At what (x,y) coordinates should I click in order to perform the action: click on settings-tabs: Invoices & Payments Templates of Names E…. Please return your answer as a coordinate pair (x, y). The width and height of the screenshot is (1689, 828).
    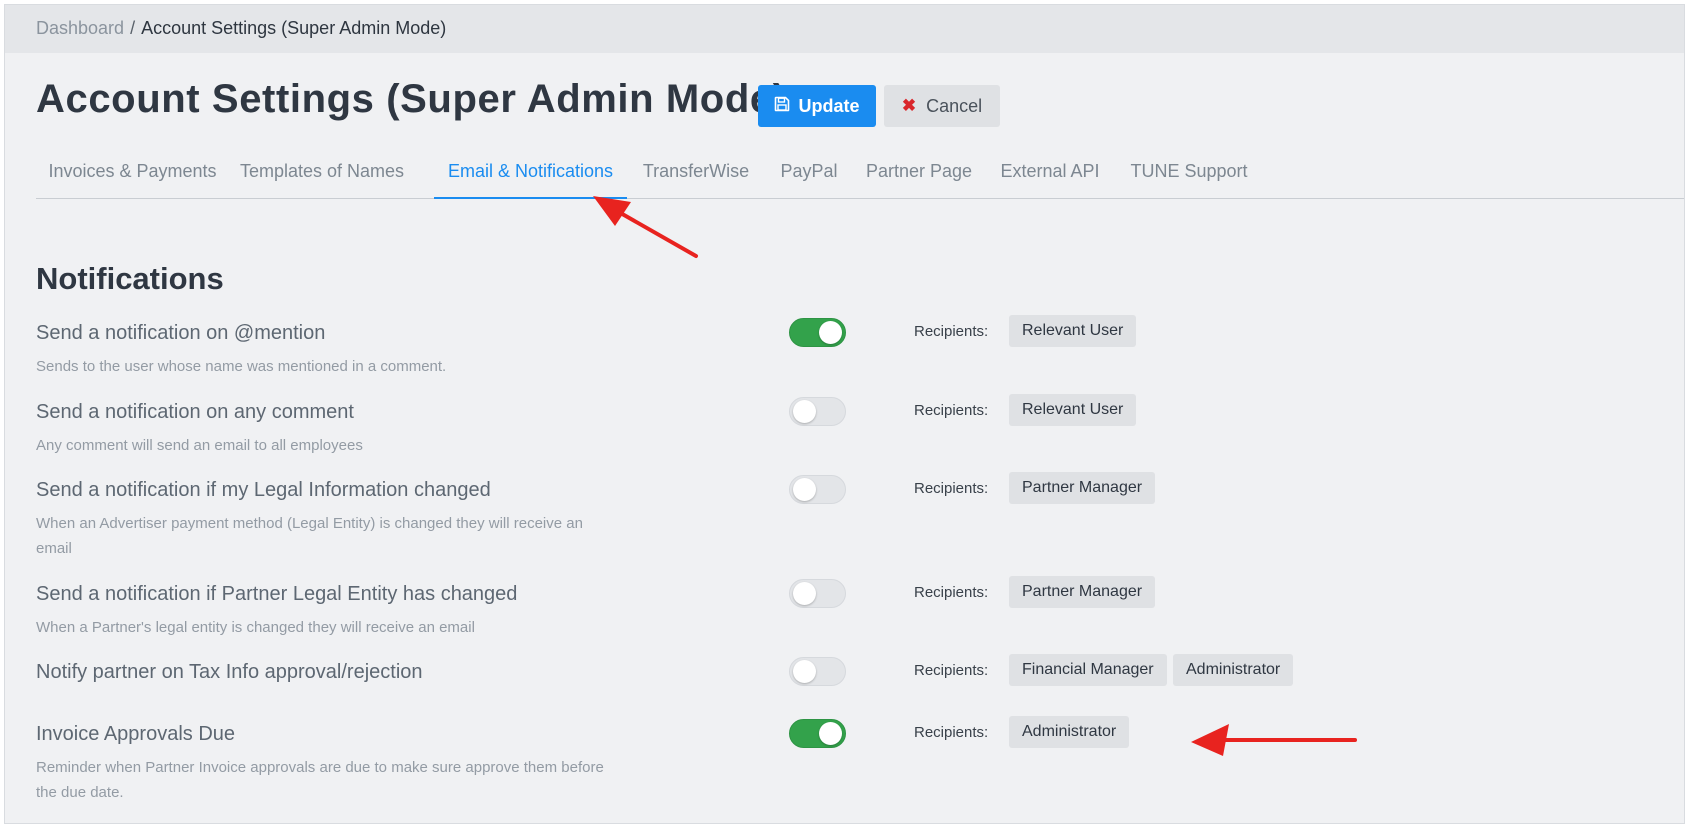
    Looking at the image, I should click on (860, 176).